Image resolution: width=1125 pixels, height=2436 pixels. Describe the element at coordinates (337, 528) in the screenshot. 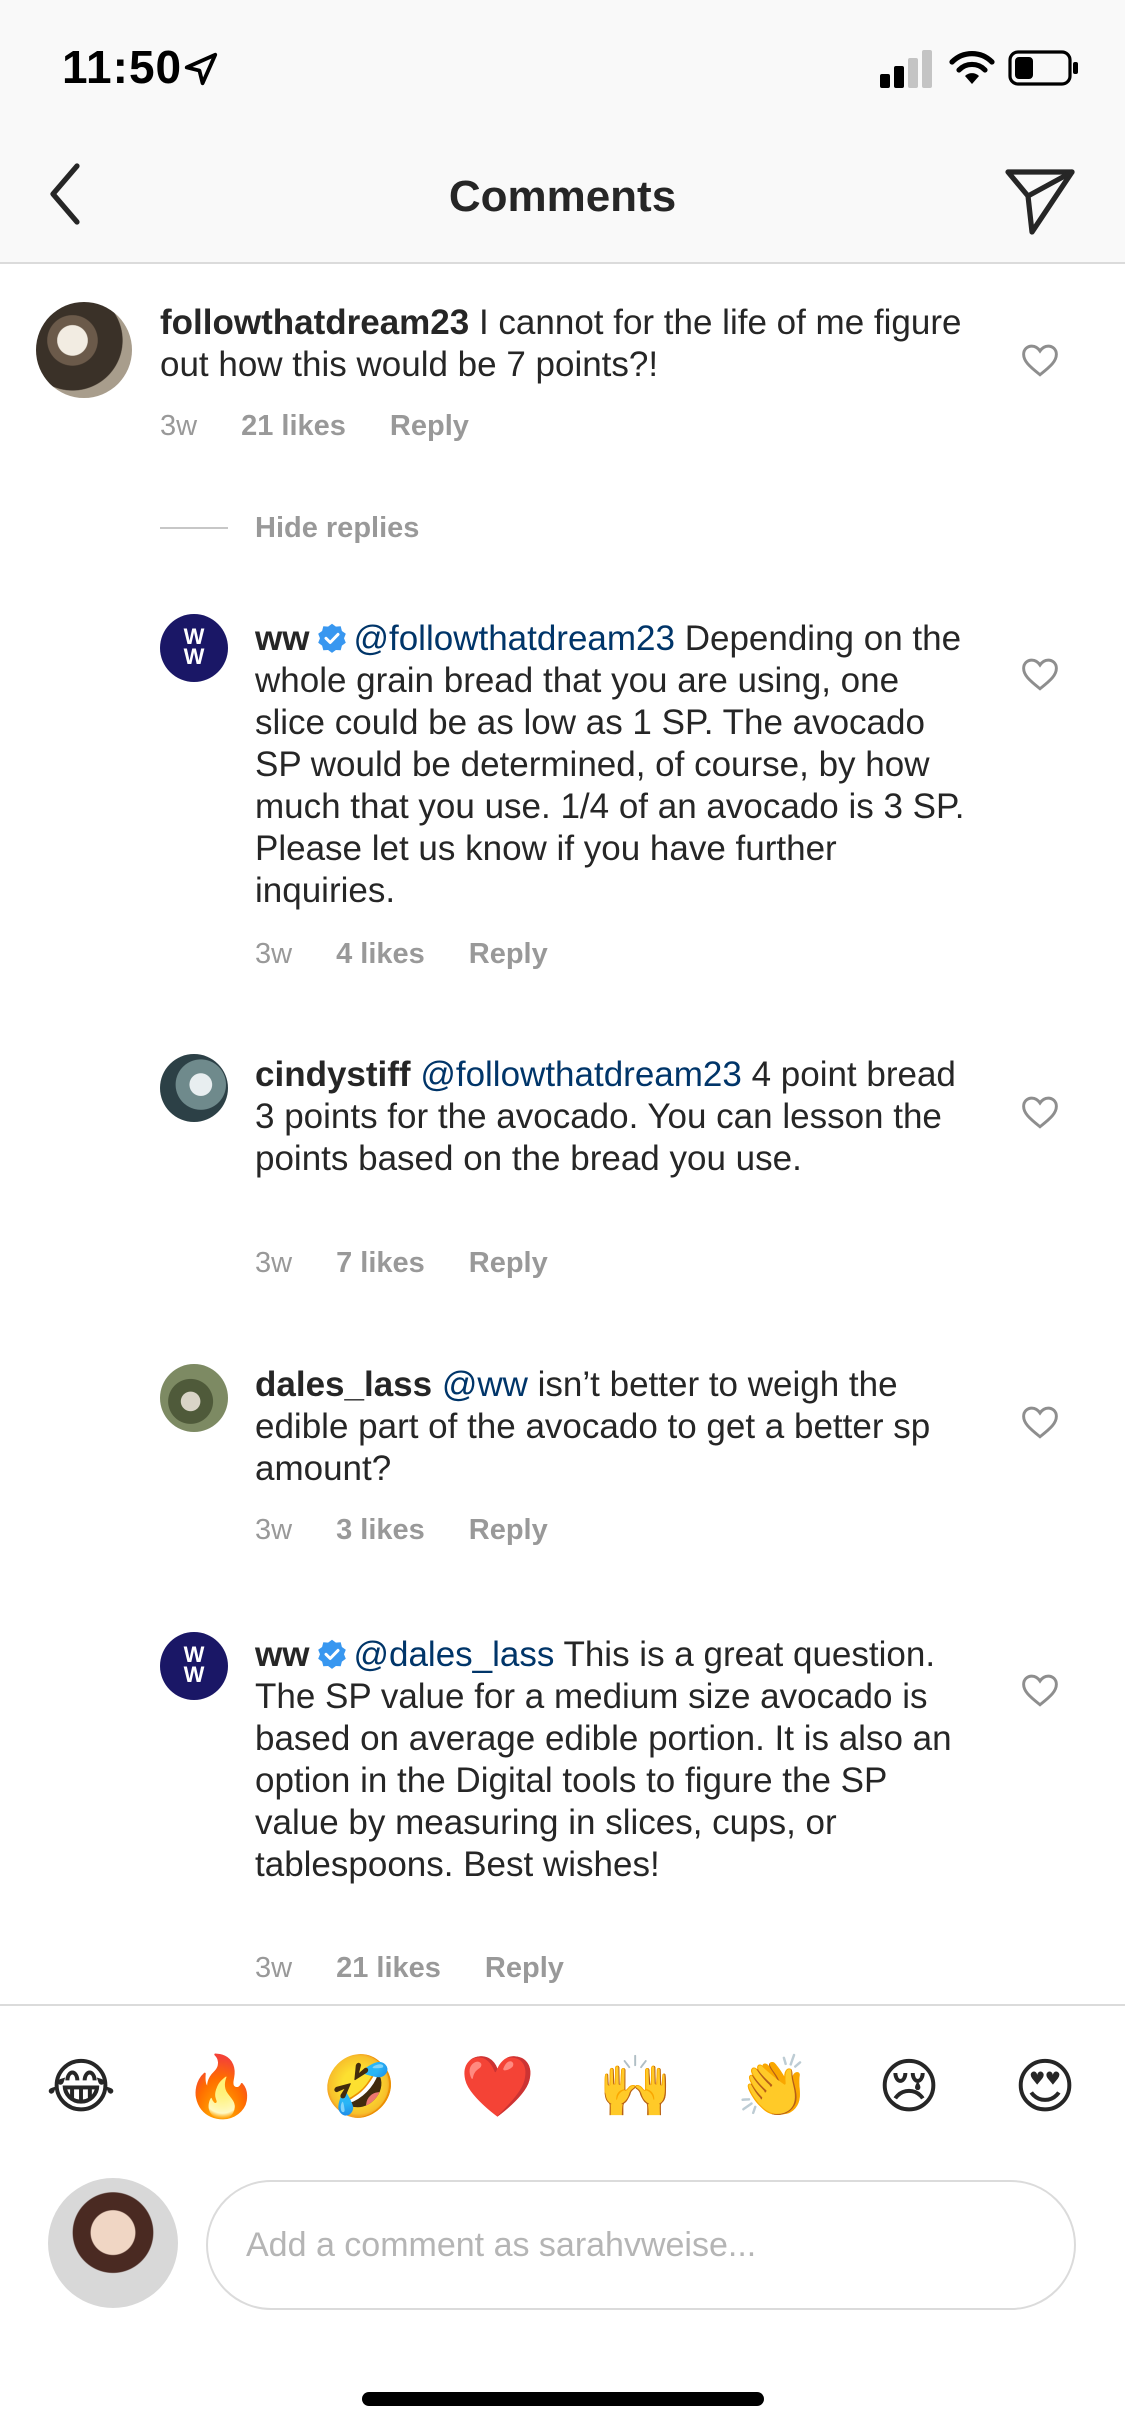

I see `hide-replies-button: Hide replies` at that location.